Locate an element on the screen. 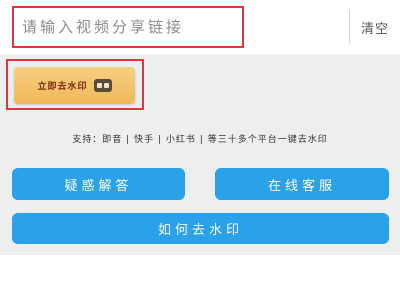  faq-button: 疑惑解答 is located at coordinates (98, 184).